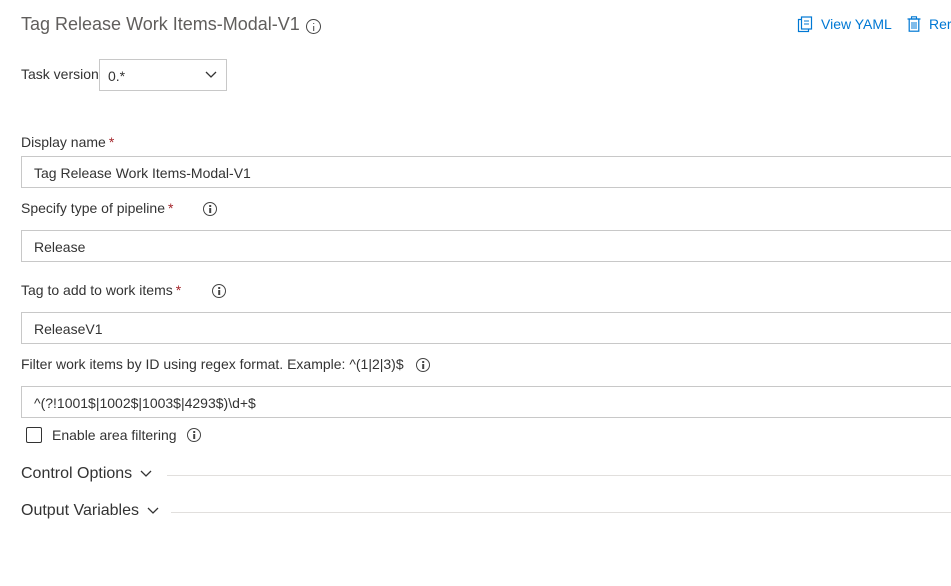 This screenshot has height=586, width=951. Describe the element at coordinates (486, 402) in the screenshot. I see `filter-regex-input: ^(?!1001$|1002$|1003$|4293$)\d+$` at that location.